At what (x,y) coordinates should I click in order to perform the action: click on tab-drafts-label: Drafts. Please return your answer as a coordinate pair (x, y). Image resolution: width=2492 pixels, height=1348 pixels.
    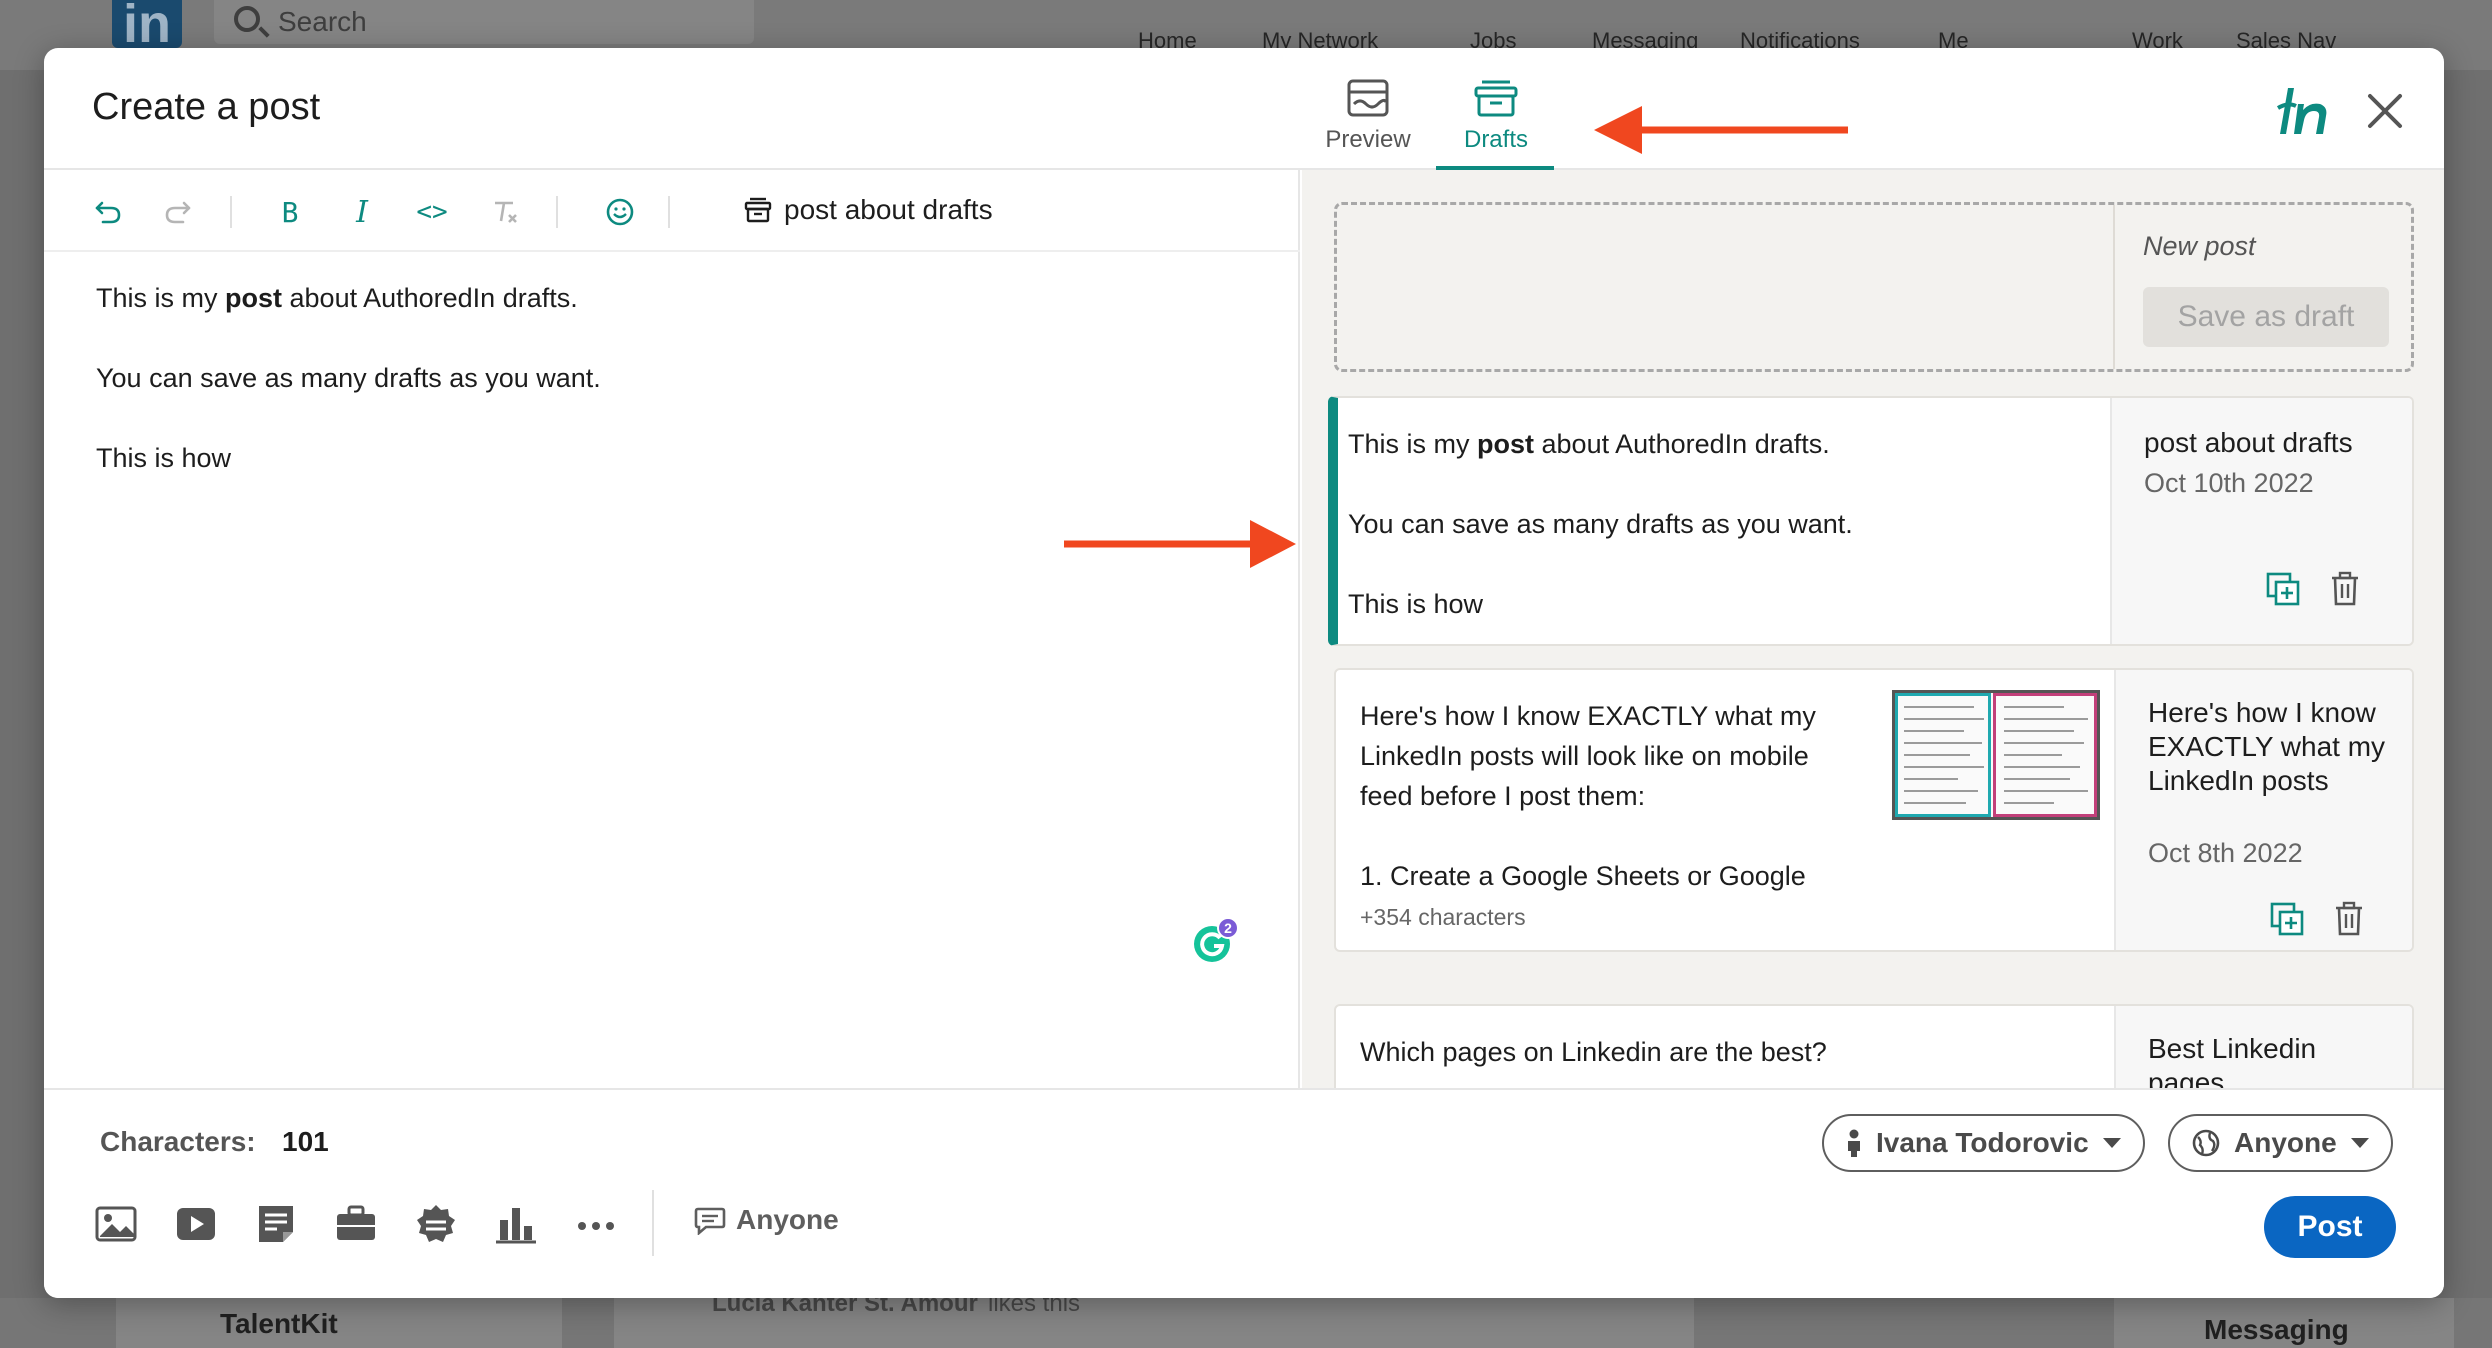
    Looking at the image, I should click on (1495, 139).